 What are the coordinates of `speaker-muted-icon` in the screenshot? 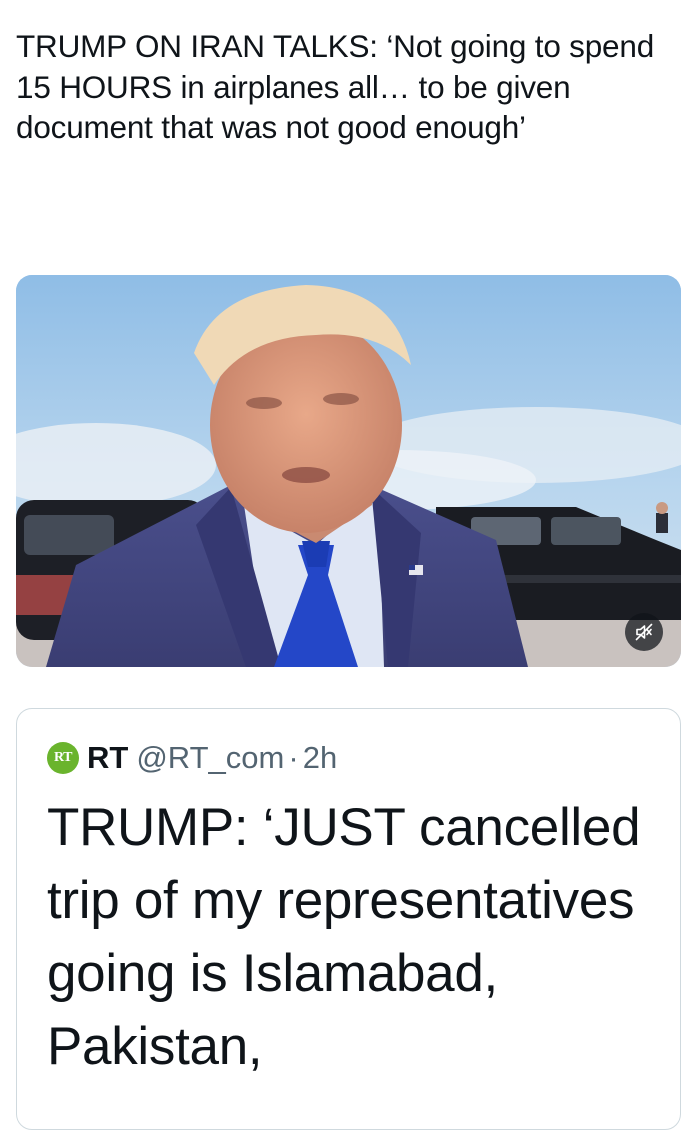 It's located at (644, 632).